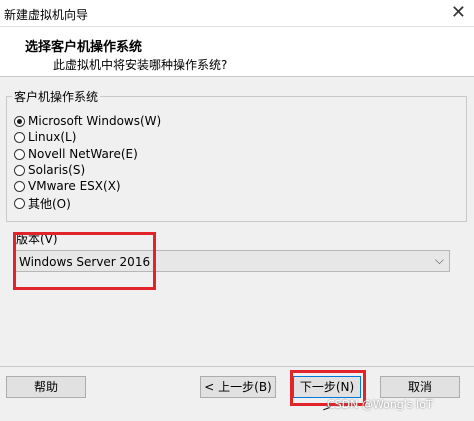 This screenshot has height=421, width=474. What do you see at coordinates (439, 260) in the screenshot?
I see `chevron-down-icon: ⌵` at bounding box center [439, 260].